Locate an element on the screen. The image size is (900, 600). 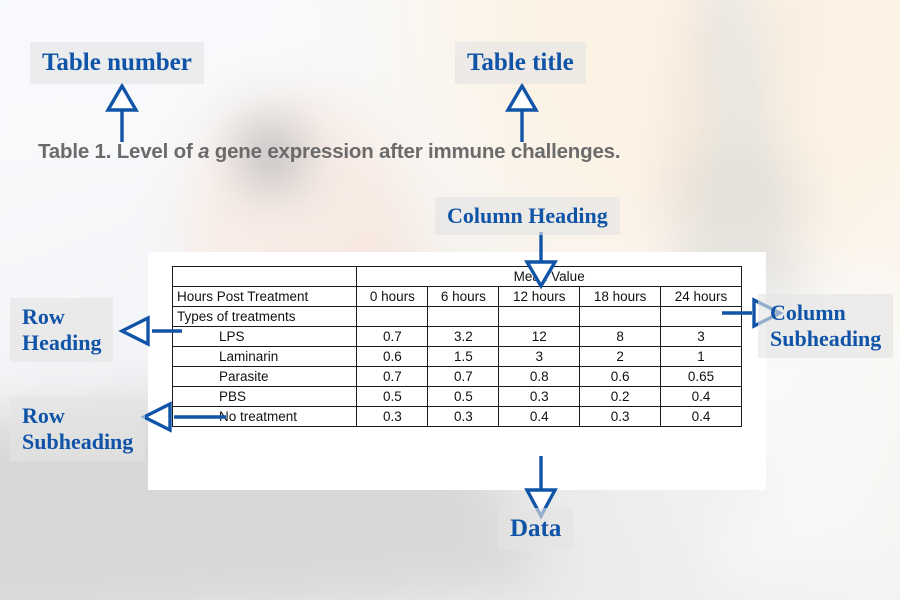
row-label-lps: LPS is located at coordinates (264, 336).